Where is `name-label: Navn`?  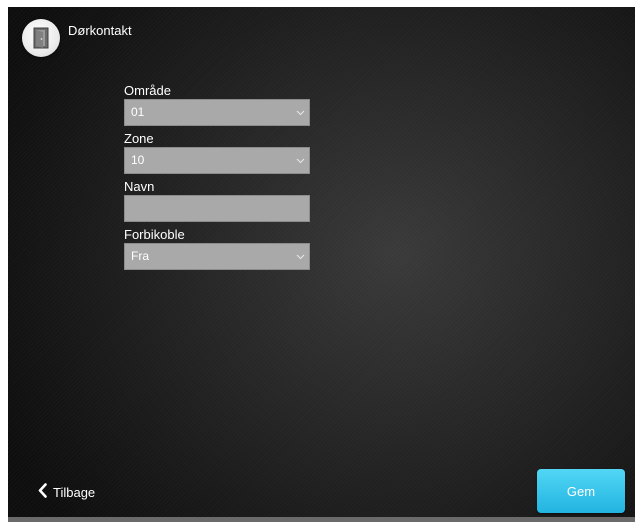 name-label: Navn is located at coordinates (139, 186).